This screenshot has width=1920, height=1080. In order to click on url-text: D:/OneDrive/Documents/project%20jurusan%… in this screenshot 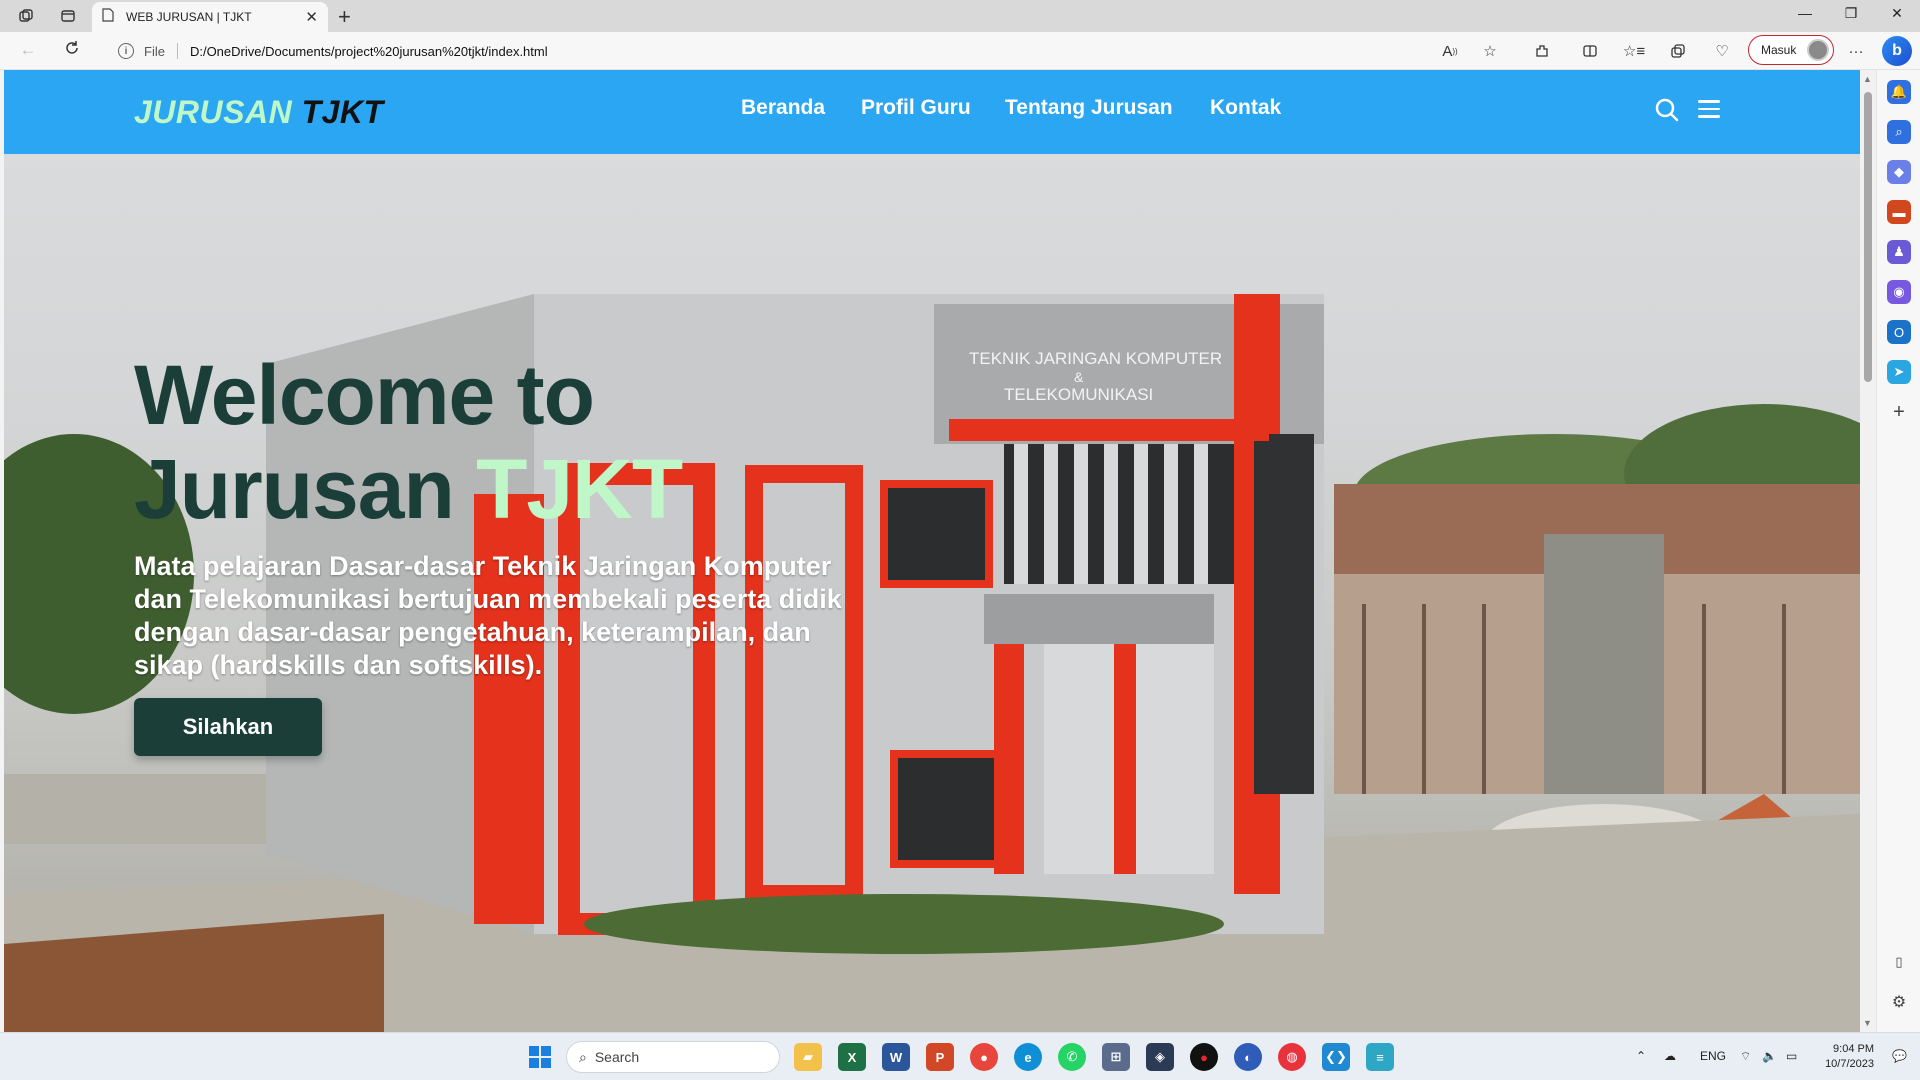, I will do `click(368, 51)`.